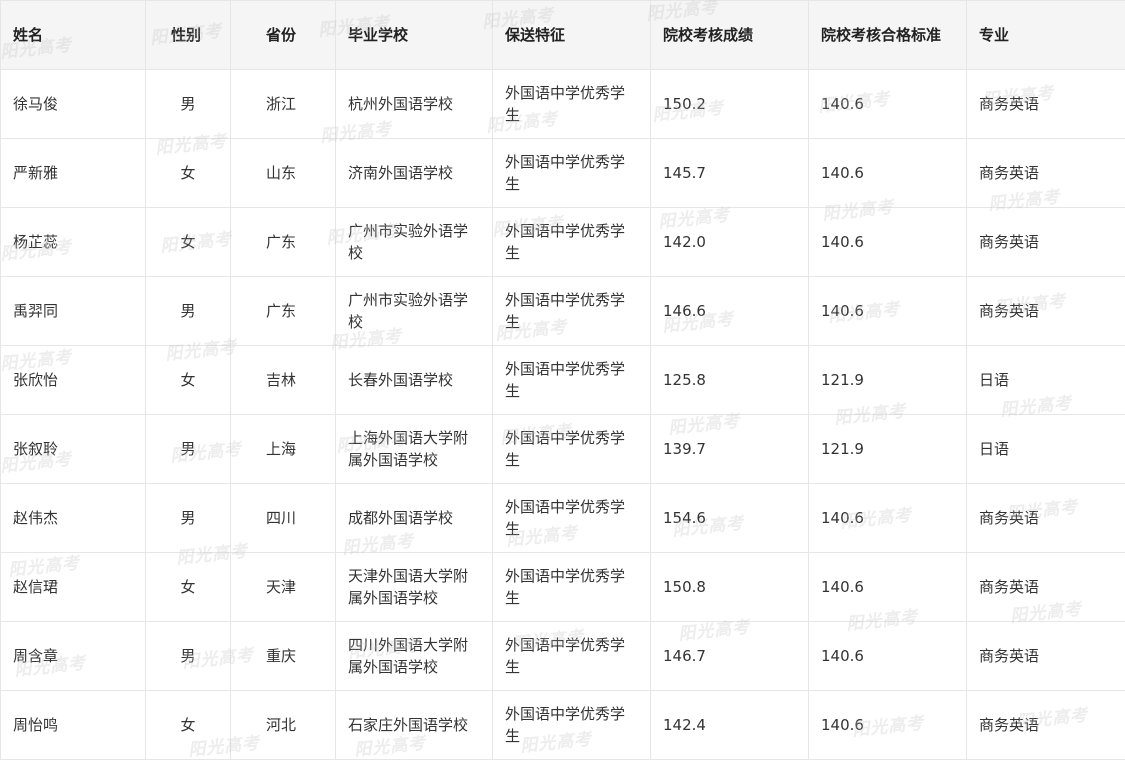 The height and width of the screenshot is (761, 1125). Describe the element at coordinates (73, 725) in the screenshot. I see `cell-name: 周怡鸣` at that location.